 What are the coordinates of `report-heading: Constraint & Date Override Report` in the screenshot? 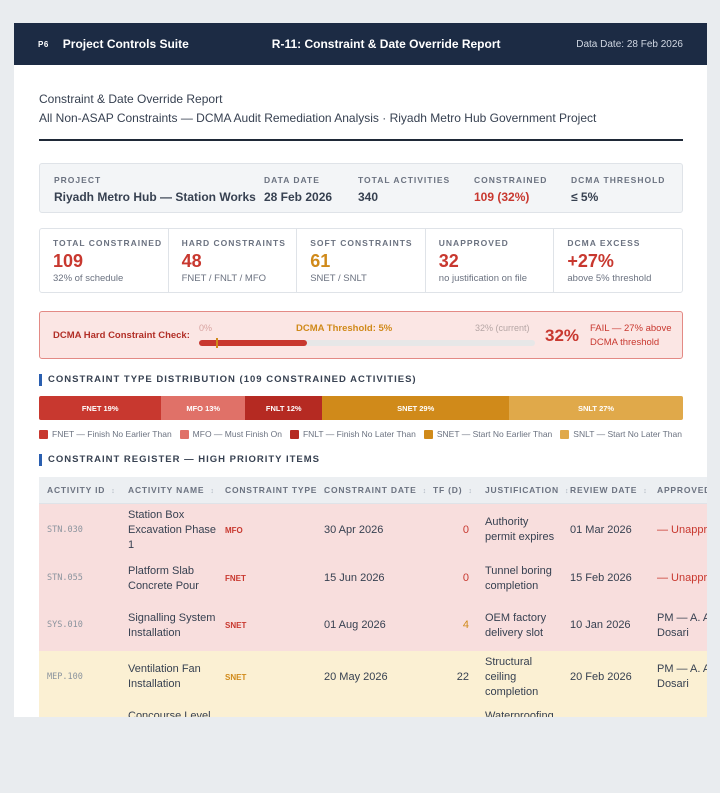 It's located at (131, 99).